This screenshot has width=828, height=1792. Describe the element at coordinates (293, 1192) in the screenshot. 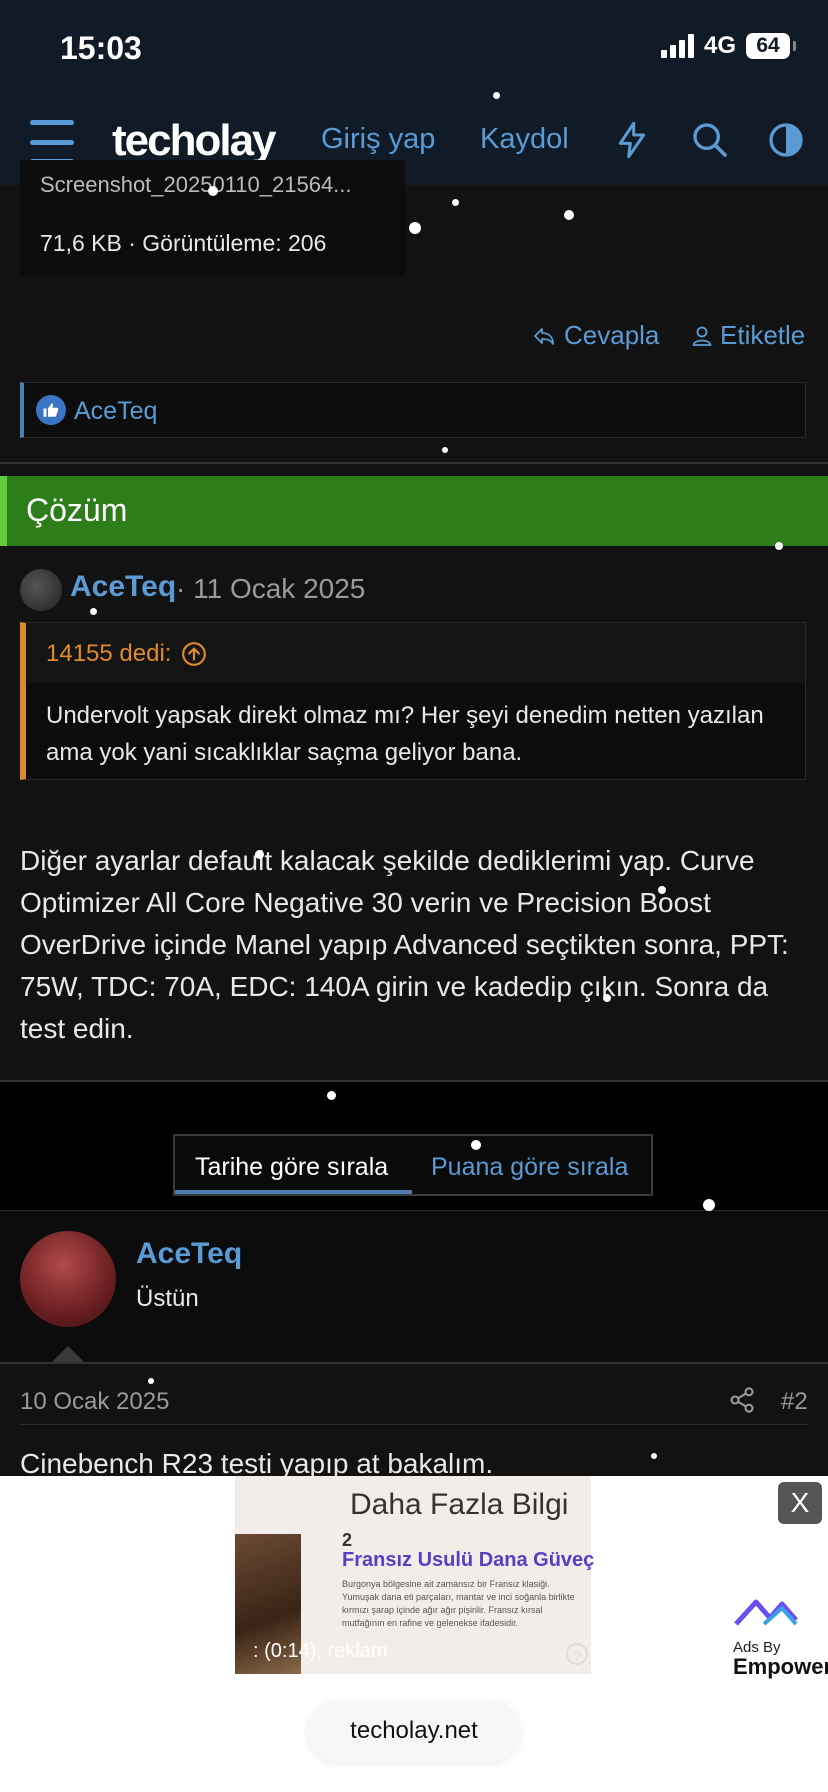

I see `active-tab-indicator` at that location.